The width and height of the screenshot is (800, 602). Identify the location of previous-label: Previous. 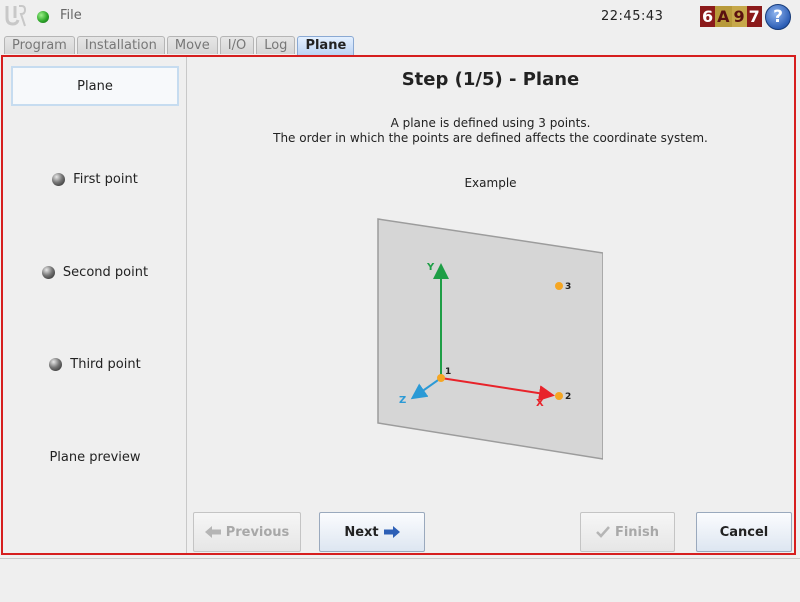
(257, 532).